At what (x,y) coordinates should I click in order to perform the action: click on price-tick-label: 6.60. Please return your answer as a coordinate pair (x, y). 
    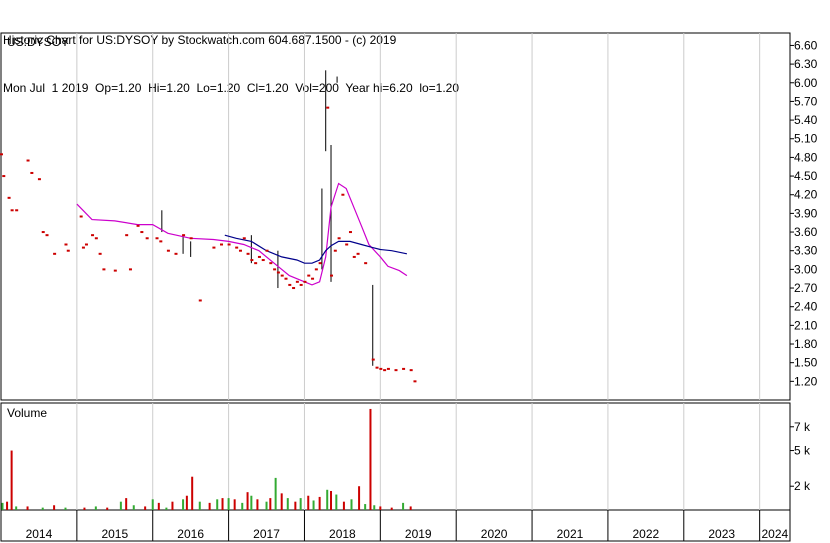
    Looking at the image, I should click on (806, 45).